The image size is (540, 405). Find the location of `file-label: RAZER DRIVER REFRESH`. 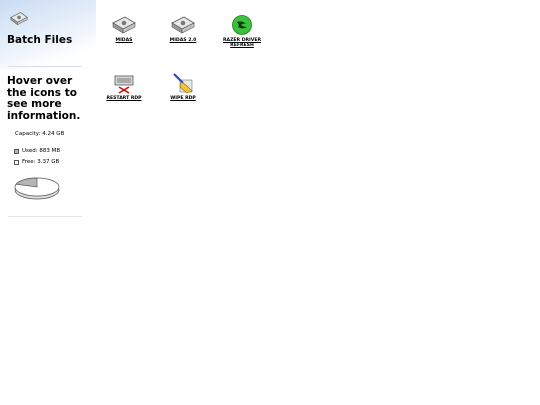

file-label: RAZER DRIVER REFRESH is located at coordinates (242, 43).